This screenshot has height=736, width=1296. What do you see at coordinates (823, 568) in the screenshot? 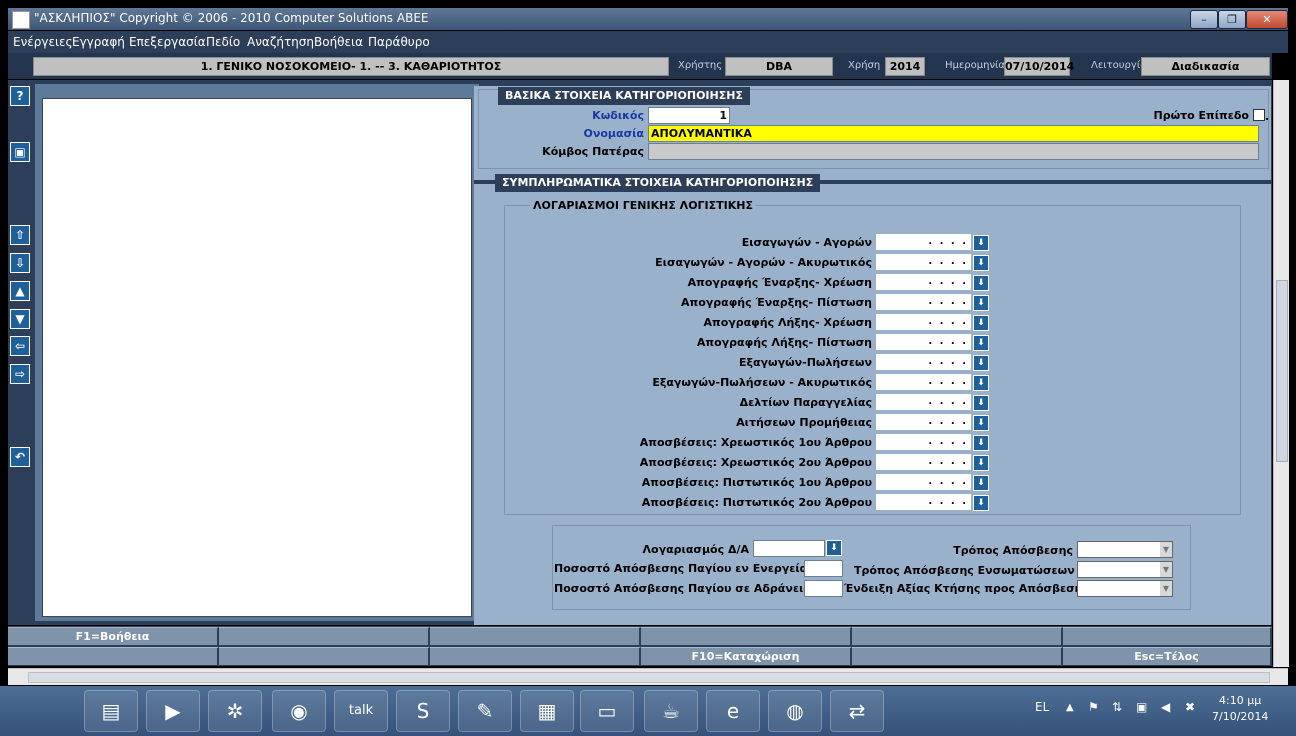
I see `pct-active-field` at bounding box center [823, 568].